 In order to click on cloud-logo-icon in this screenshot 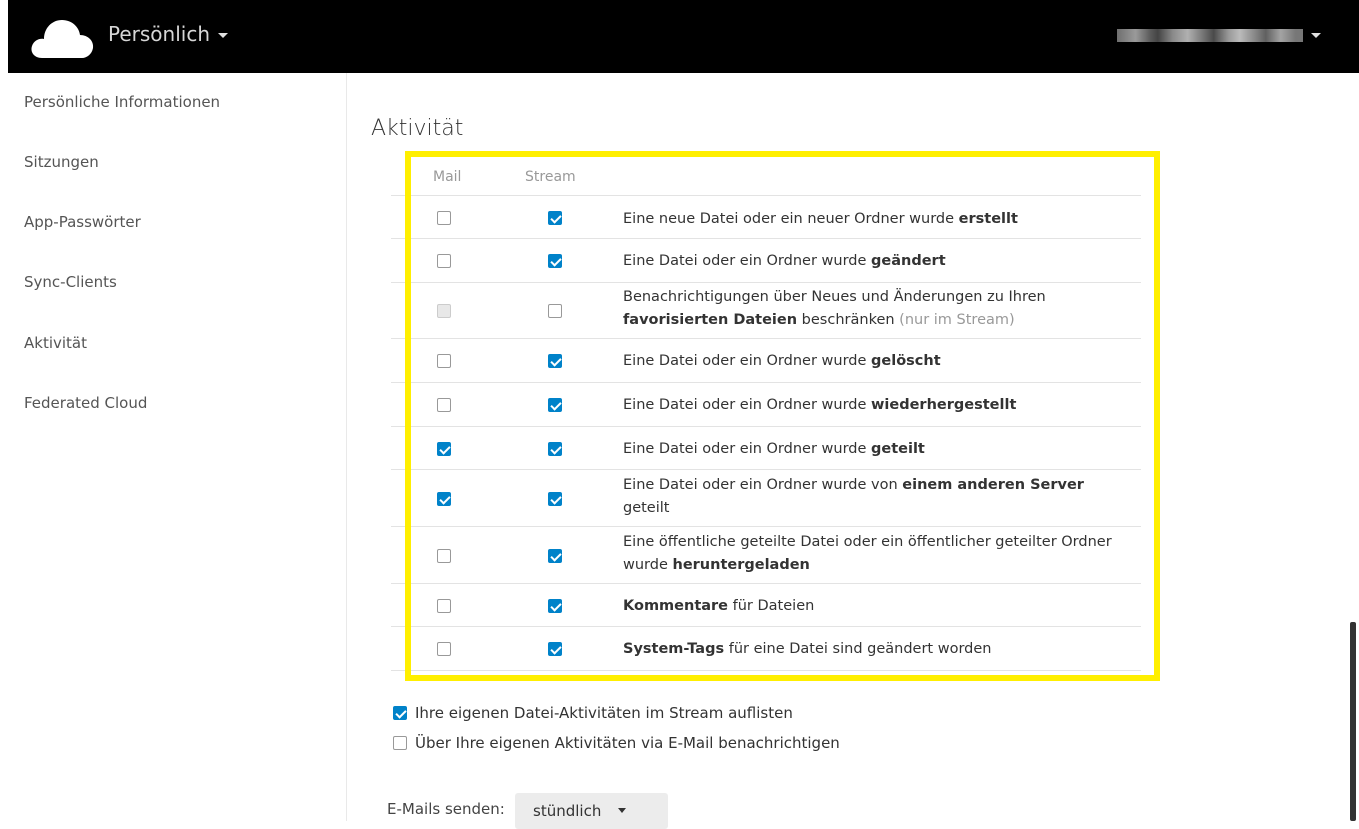, I will do `click(62, 38)`.